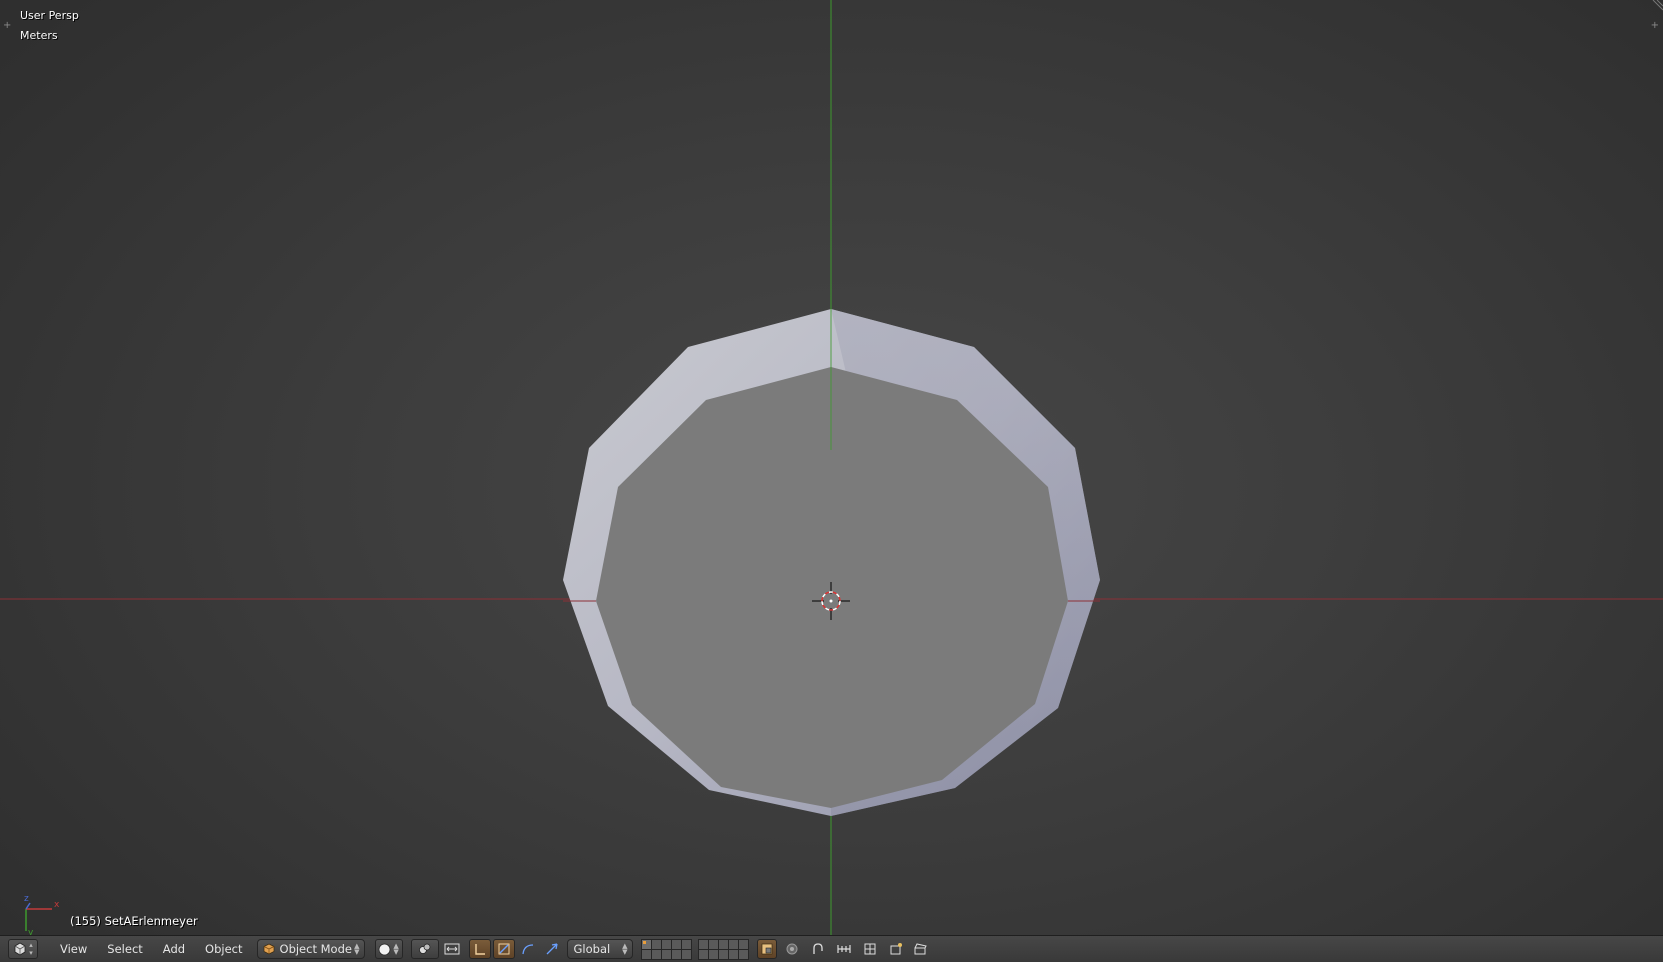  I want to click on pivot-point-button, so click(424, 949).